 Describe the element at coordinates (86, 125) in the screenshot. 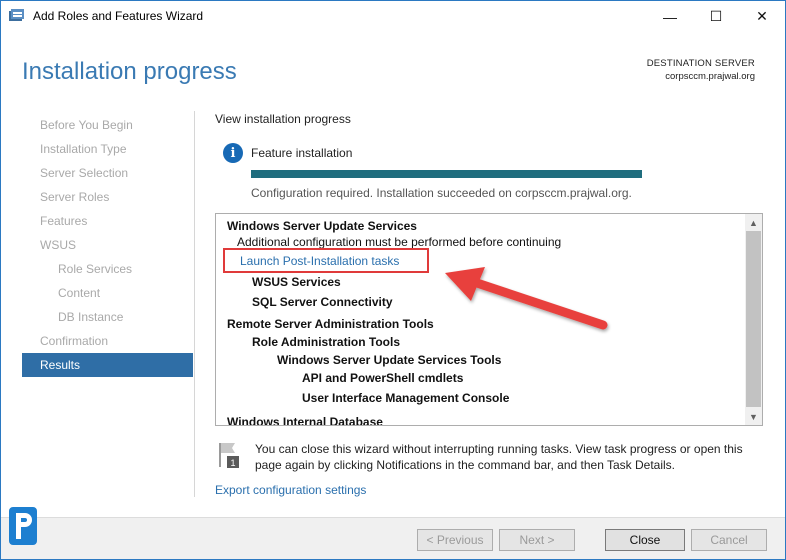

I see `nav-item-before-you-begin: Before You Begin` at that location.